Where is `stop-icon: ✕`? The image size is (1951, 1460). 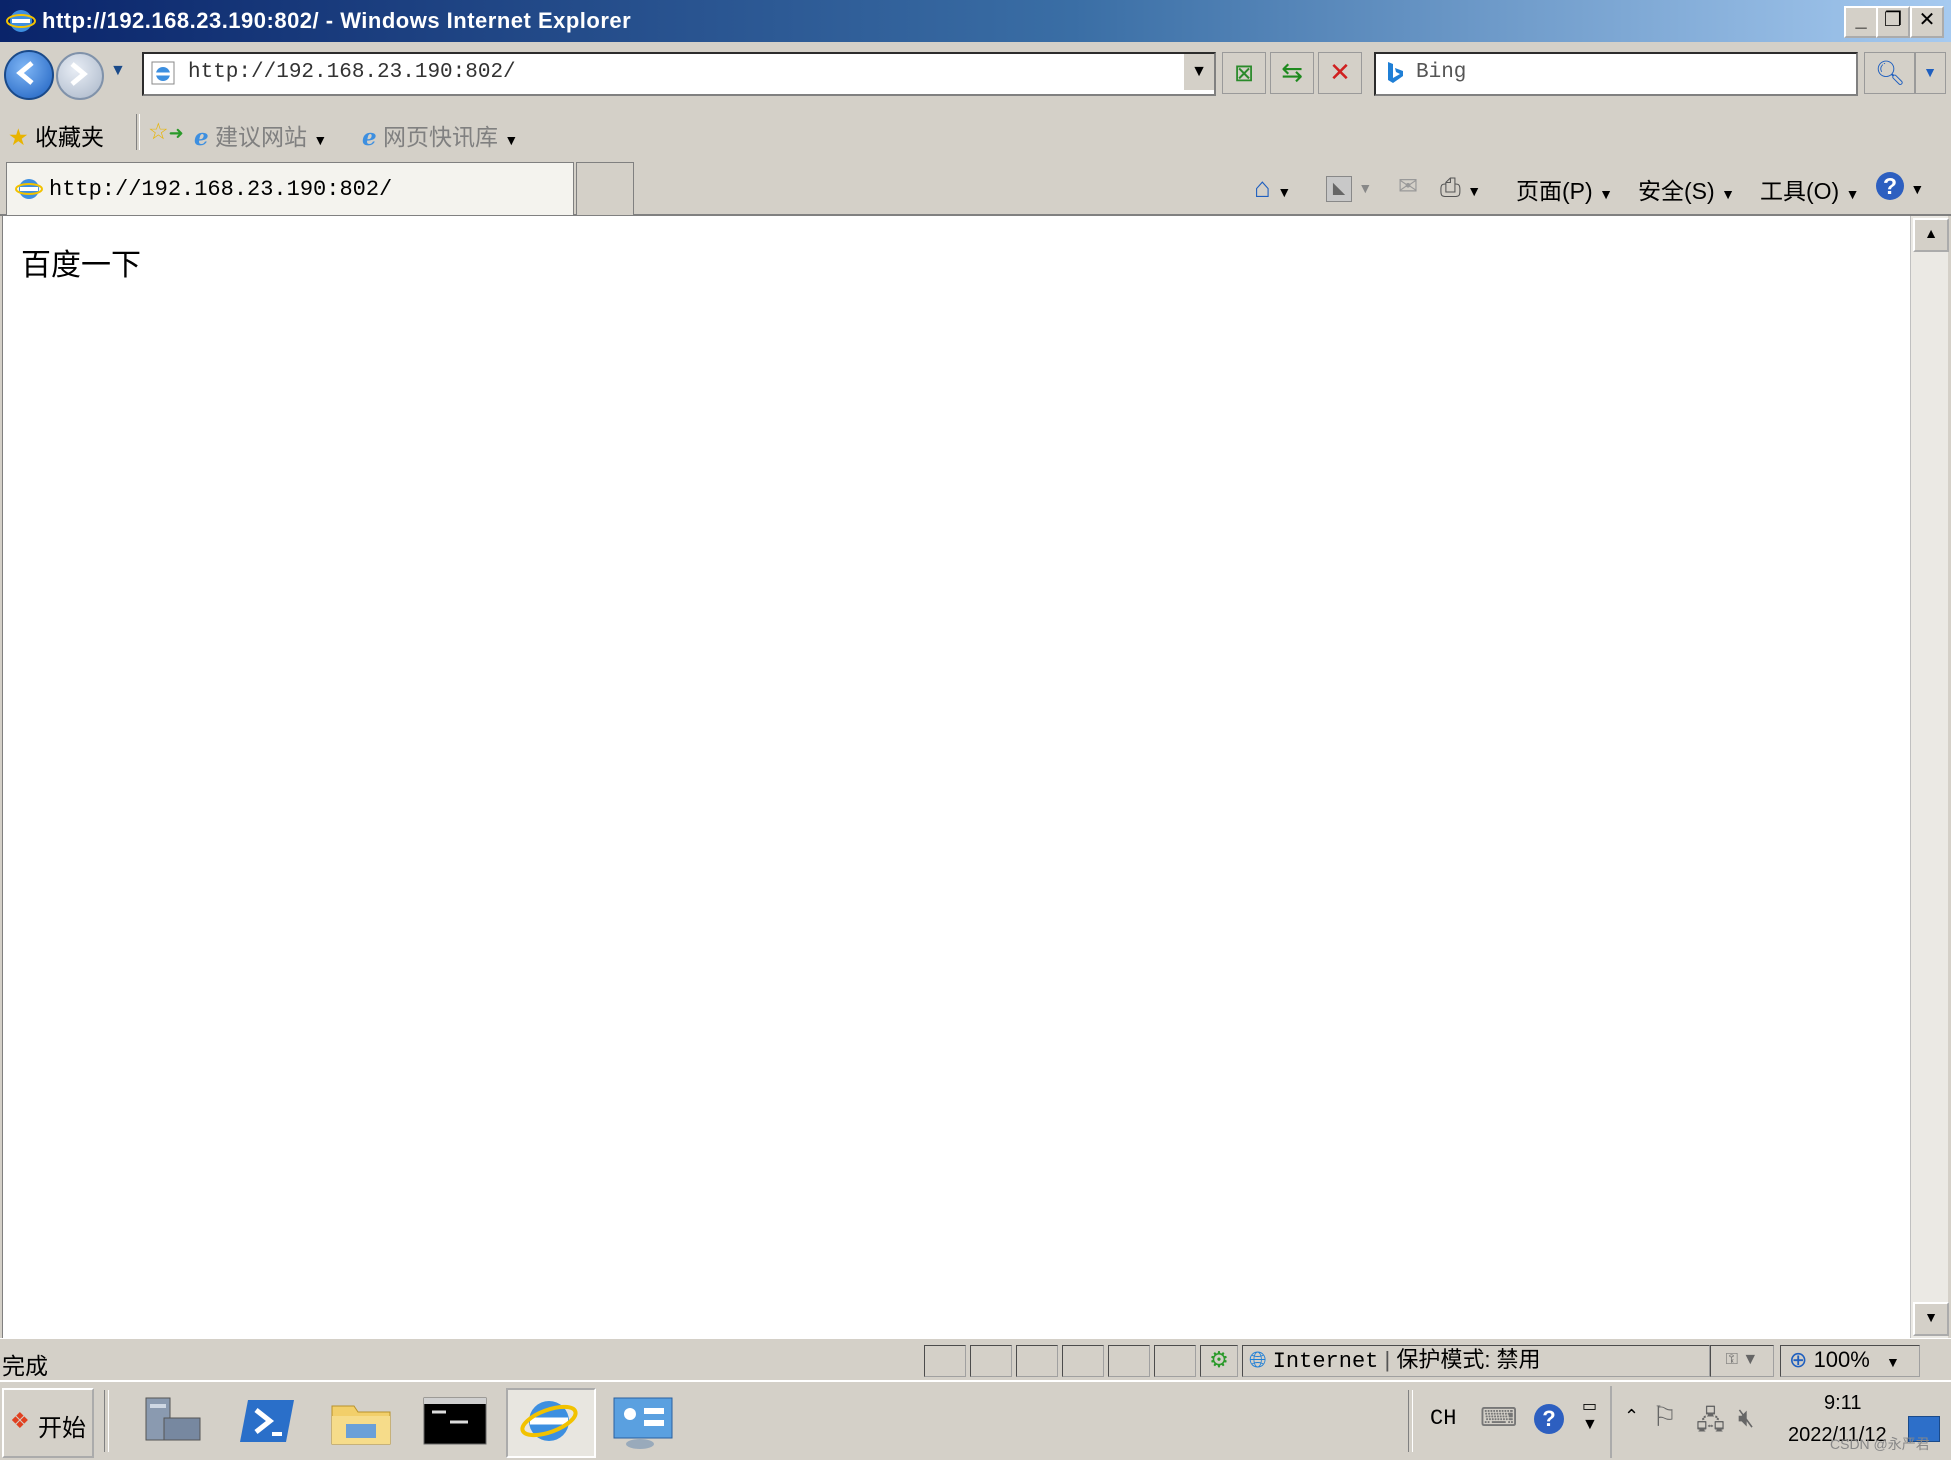 stop-icon: ✕ is located at coordinates (1340, 72).